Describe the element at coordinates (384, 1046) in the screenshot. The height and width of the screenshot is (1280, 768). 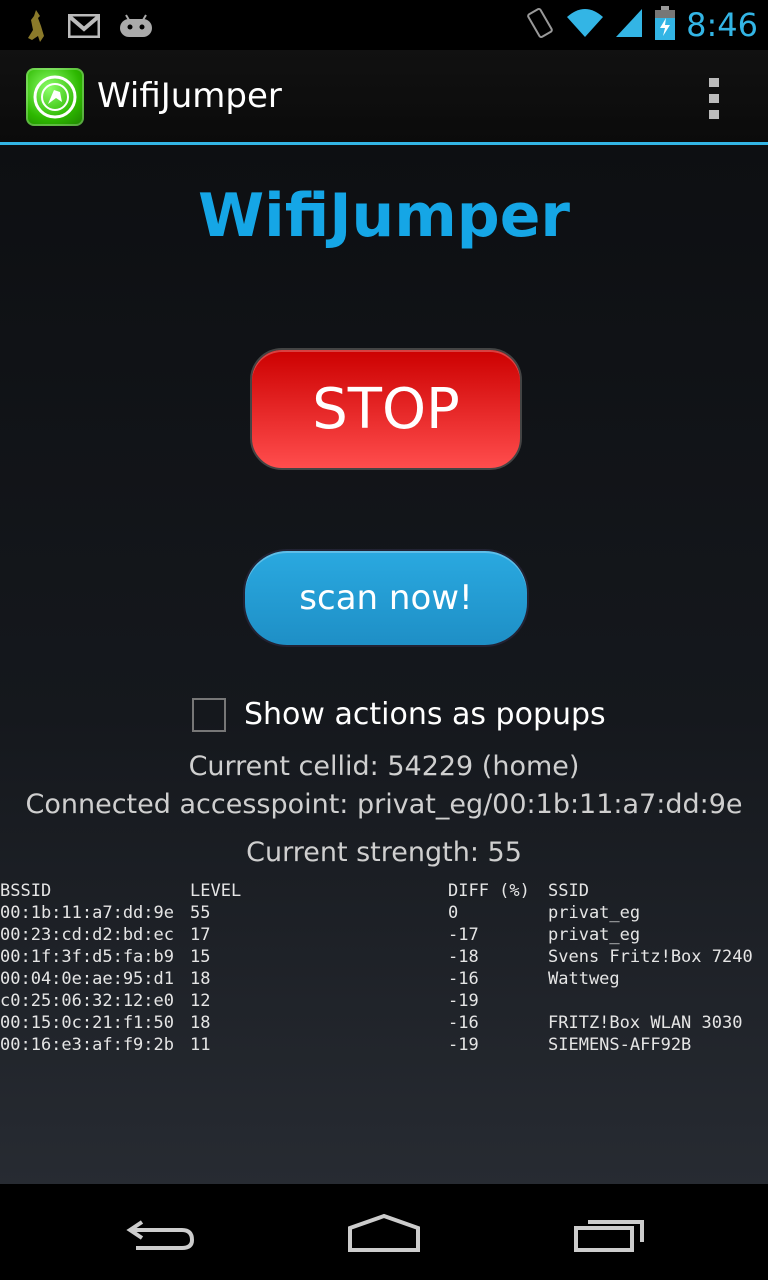
I see `table-row: 00:16:e3:af:f9:2b 11 -19 SIEMENS-AFF92B` at that location.